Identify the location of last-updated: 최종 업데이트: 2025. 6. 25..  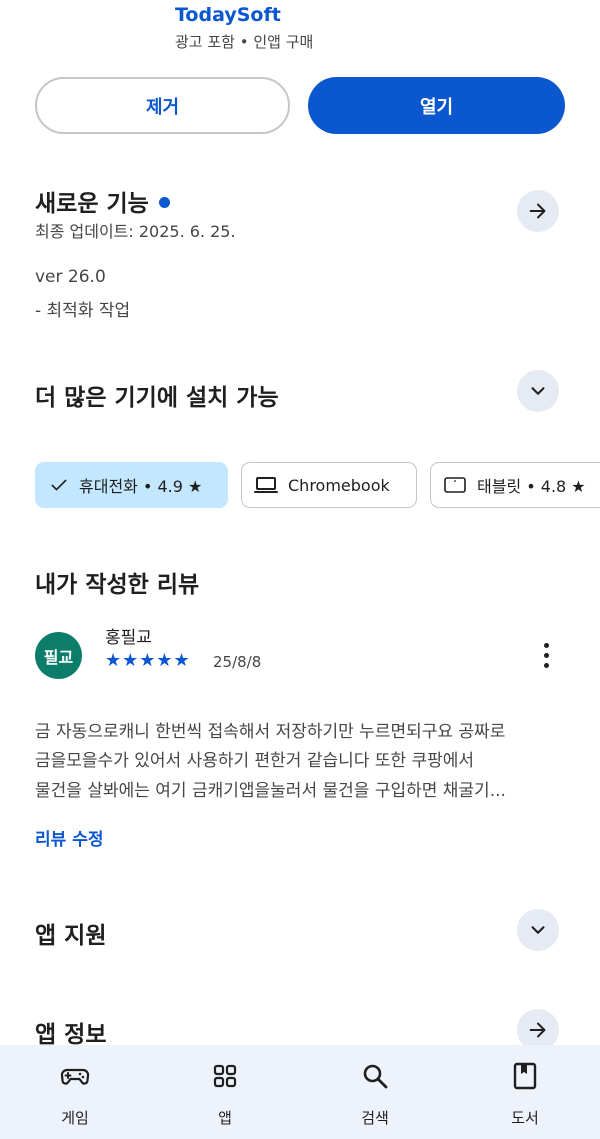
(135, 231).